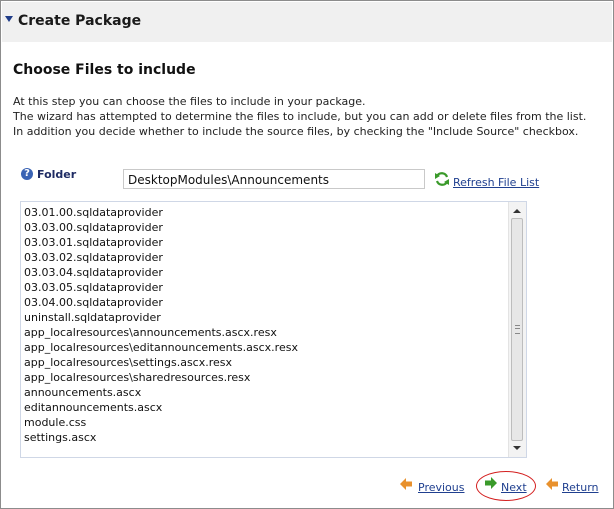 The image size is (614, 509). I want to click on chevron-down-icon, so click(9, 19).